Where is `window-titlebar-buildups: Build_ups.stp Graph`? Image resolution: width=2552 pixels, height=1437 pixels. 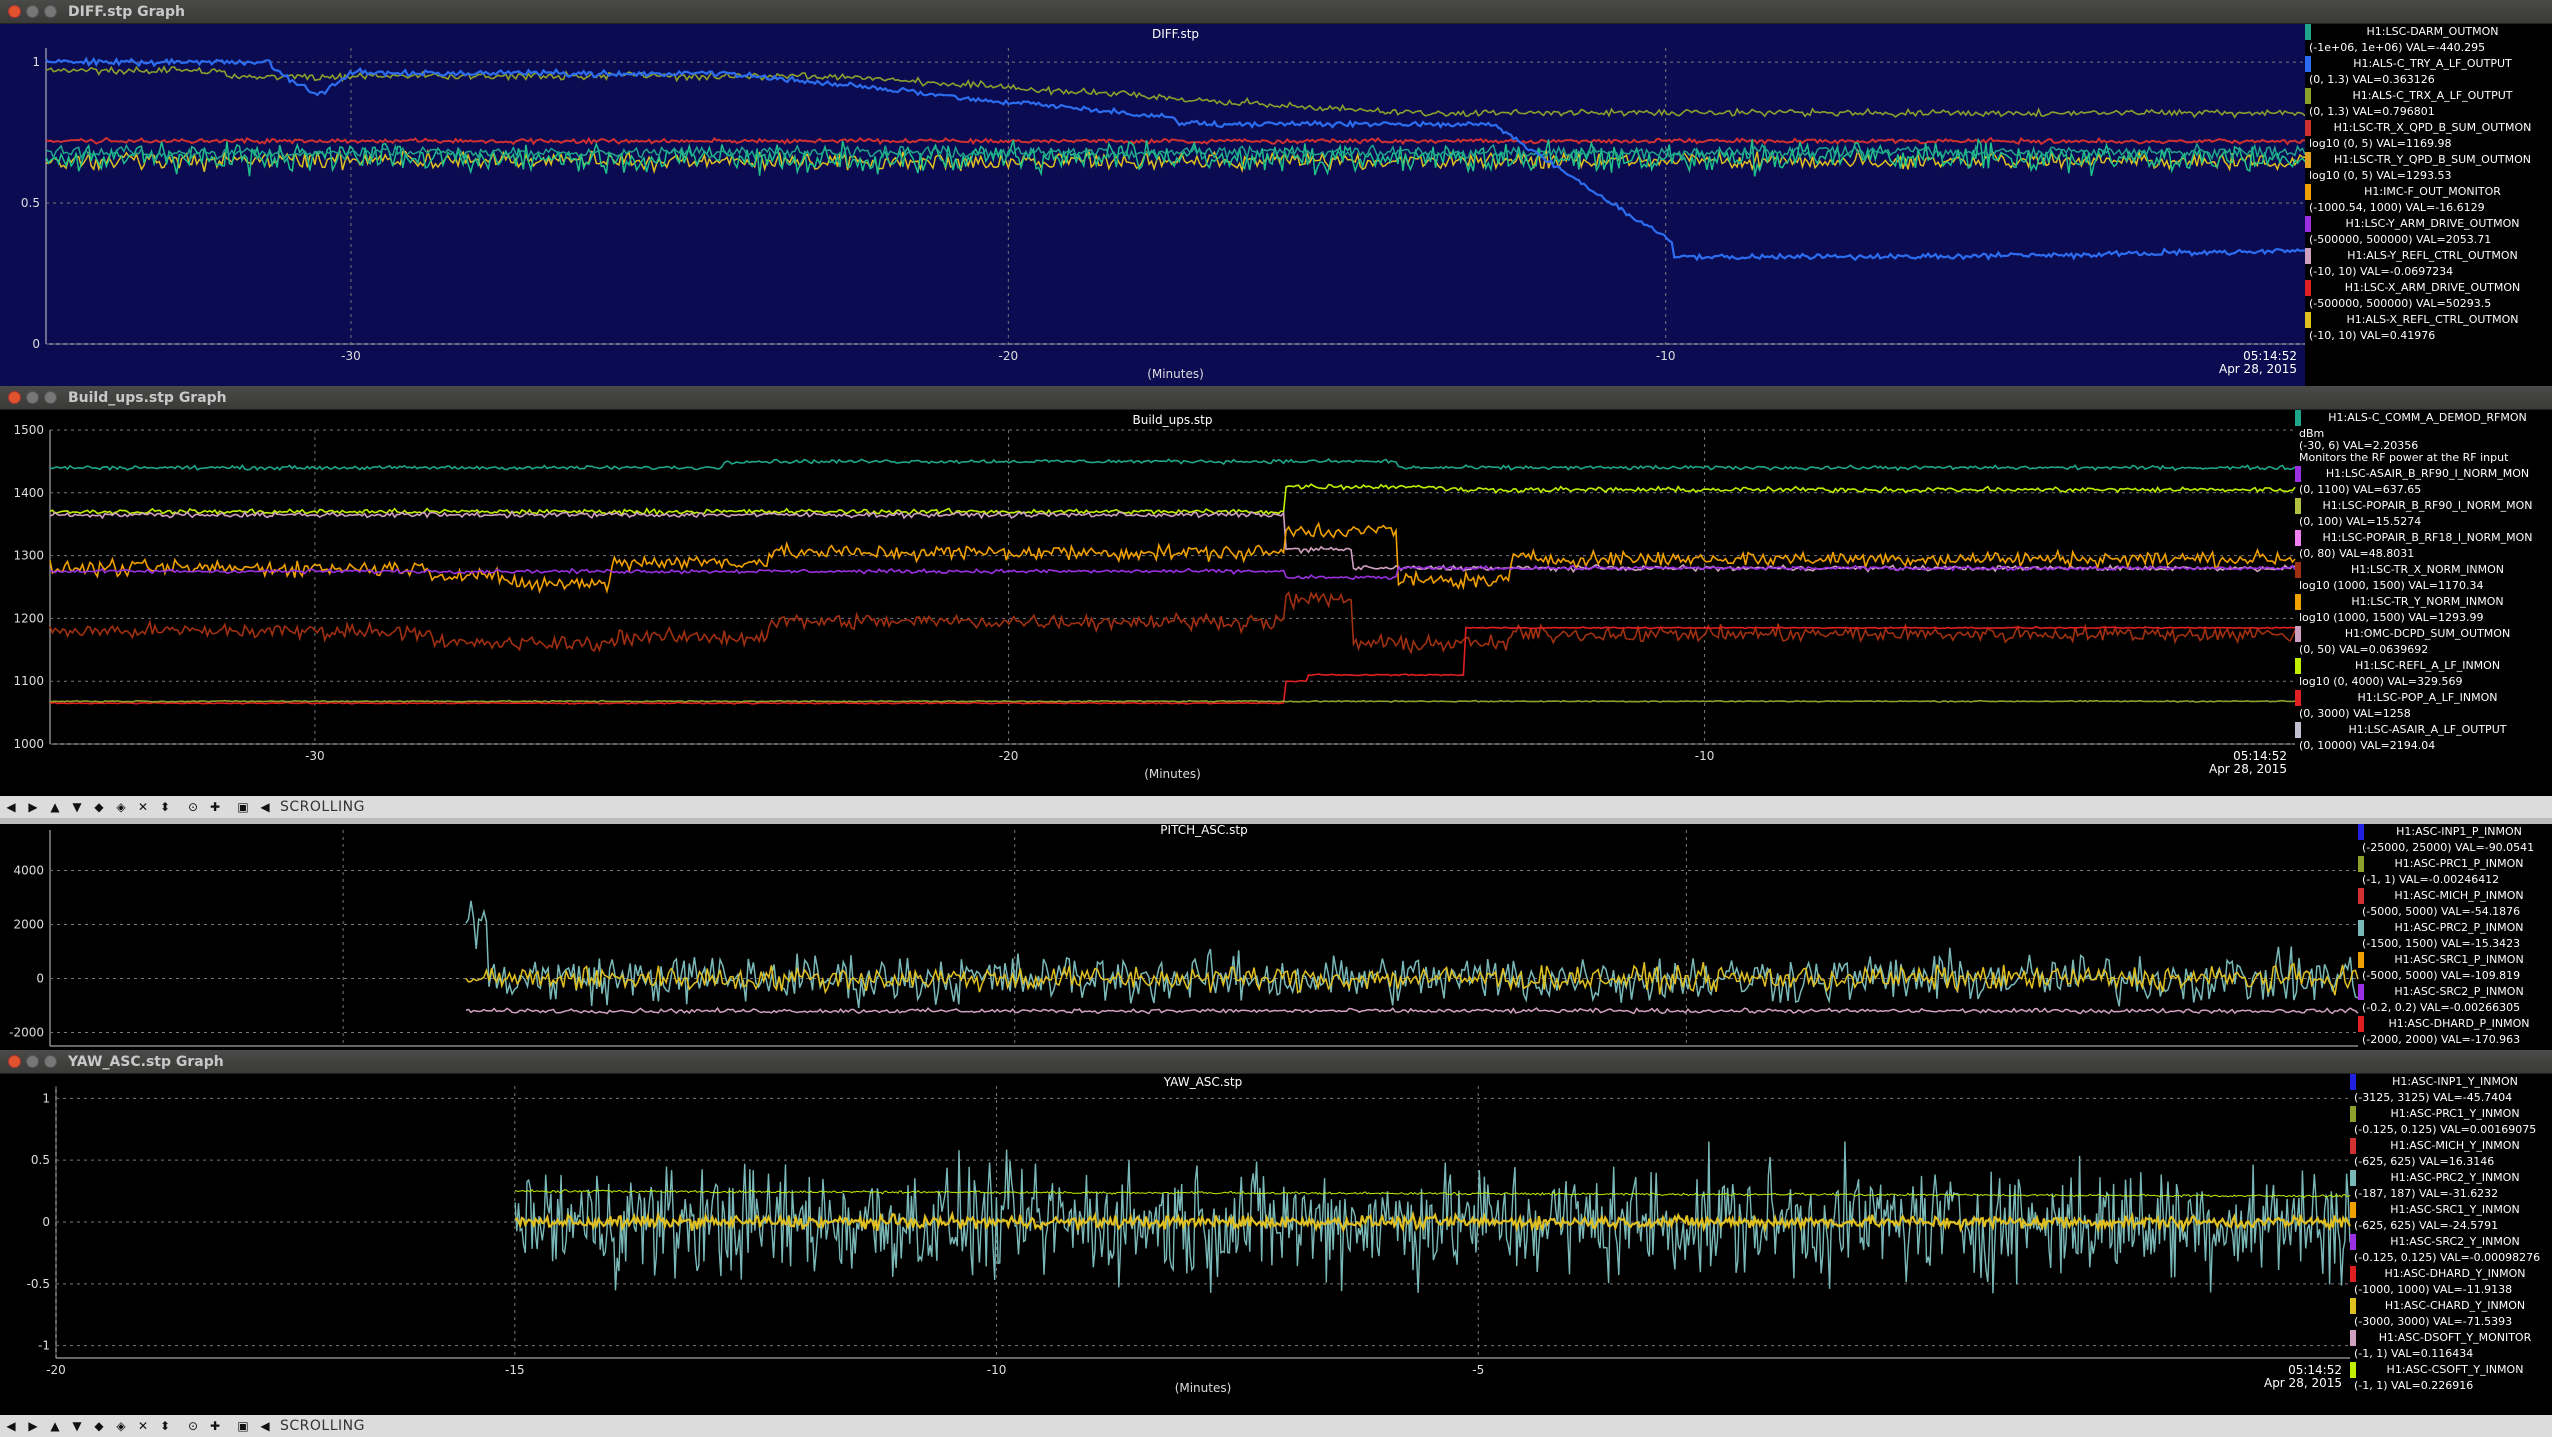 window-titlebar-buildups: Build_ups.stp Graph is located at coordinates (1276, 398).